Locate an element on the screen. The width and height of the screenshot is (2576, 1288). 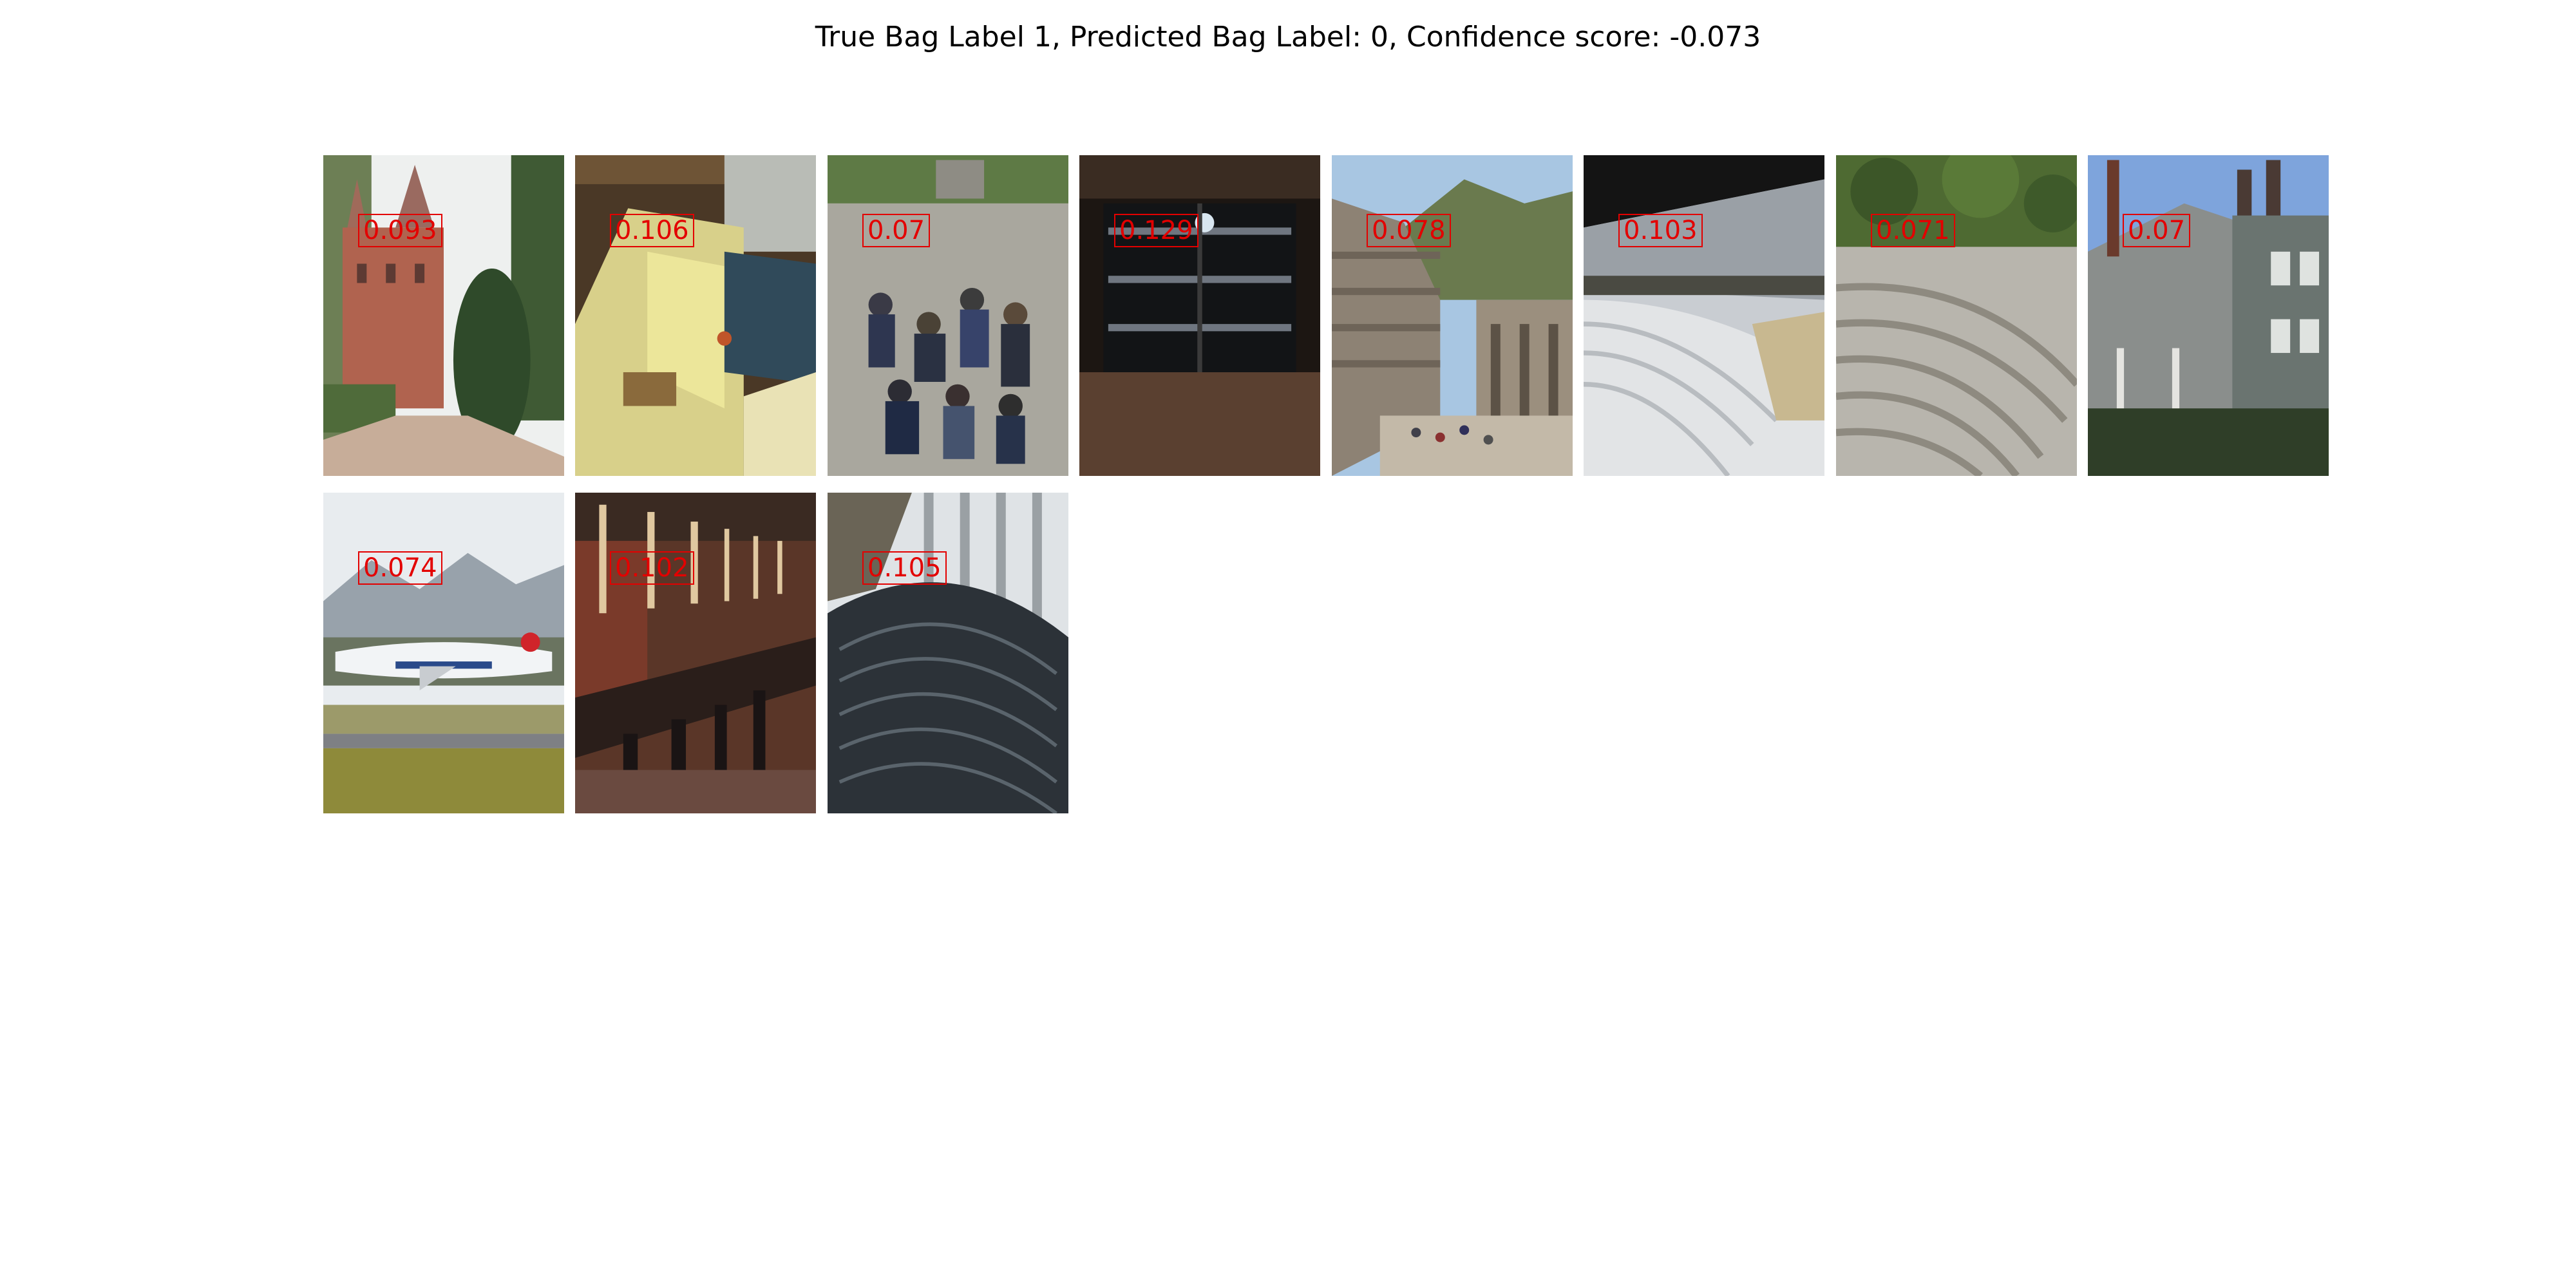
castle-garden-image is located at coordinates (444, 315).